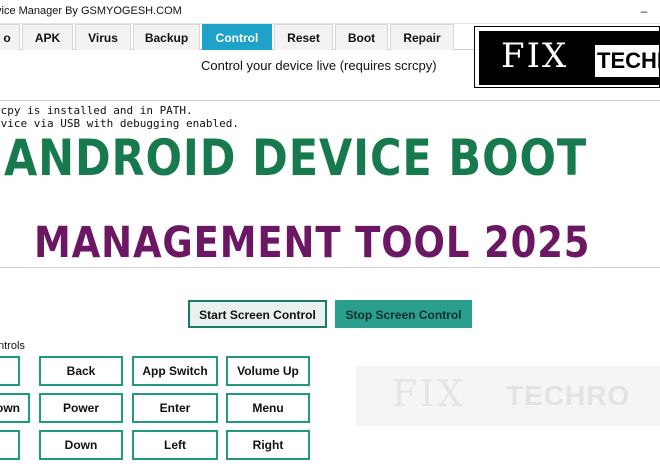 This screenshot has width=660, height=470. Describe the element at coordinates (81, 371) in the screenshot. I see `back-button: Back` at that location.